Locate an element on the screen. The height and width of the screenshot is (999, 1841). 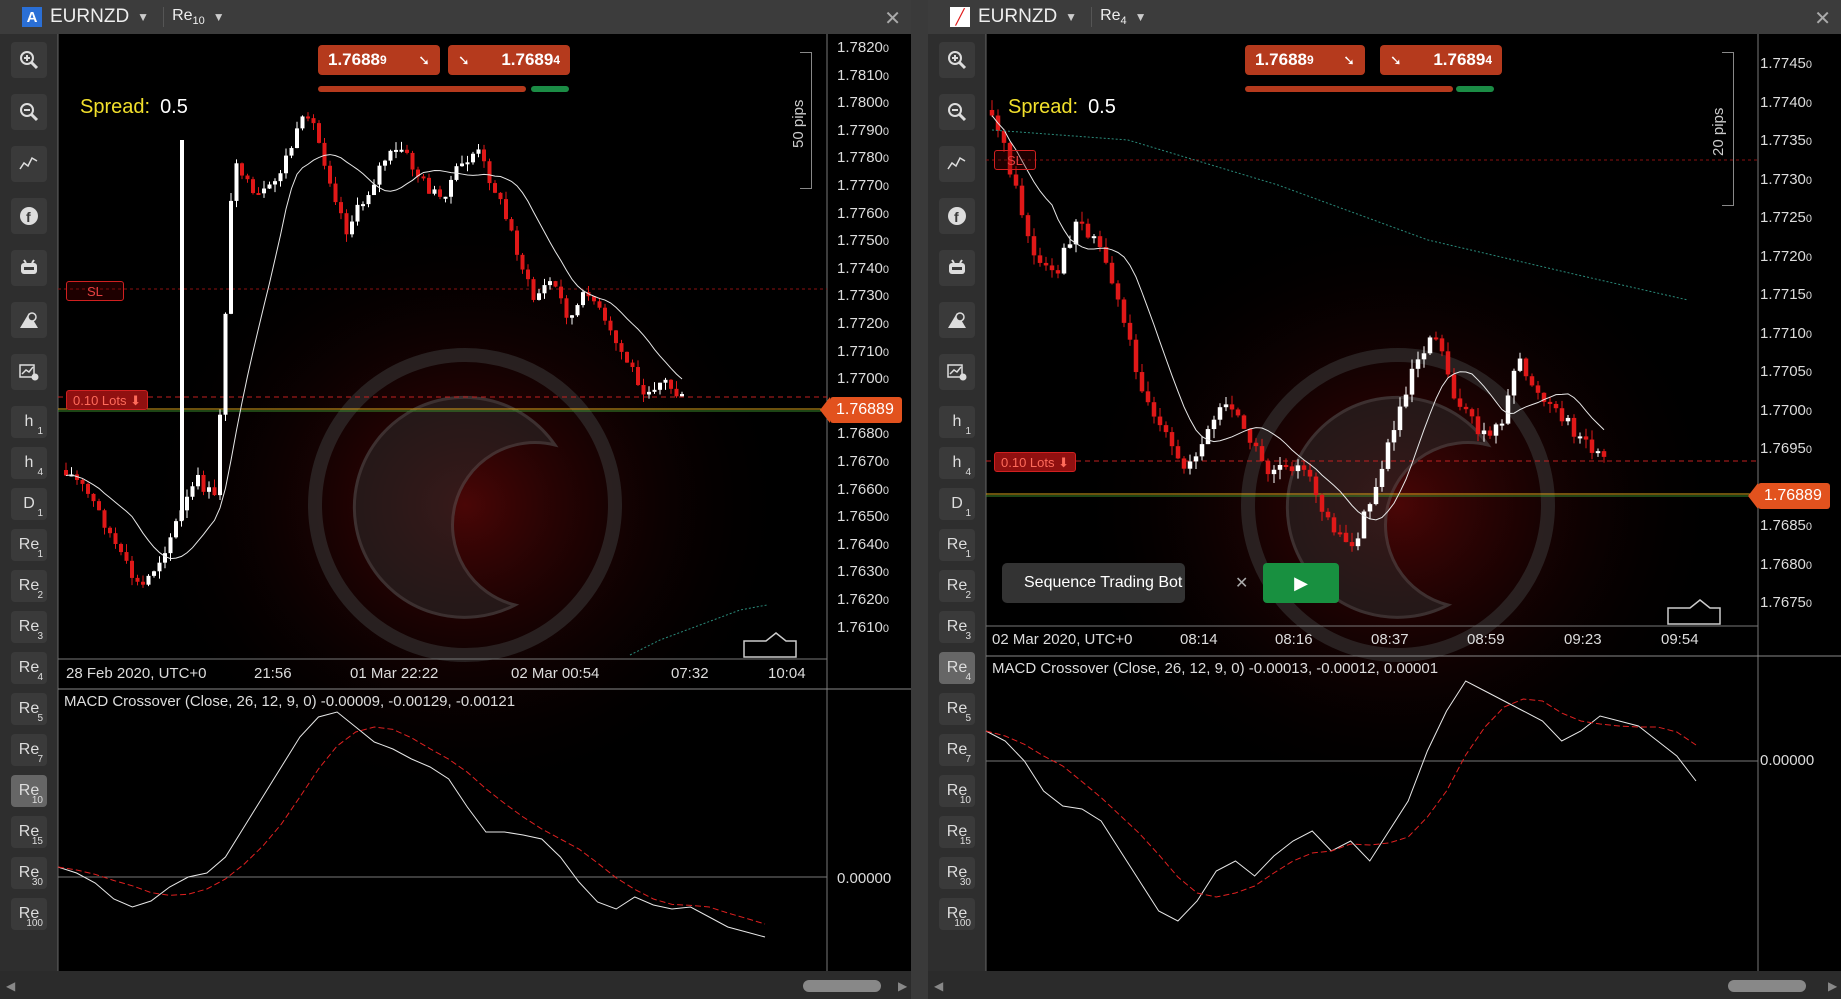
time-tick-label: 28 Feb 2020, UTC+0 is located at coordinates (136, 673).